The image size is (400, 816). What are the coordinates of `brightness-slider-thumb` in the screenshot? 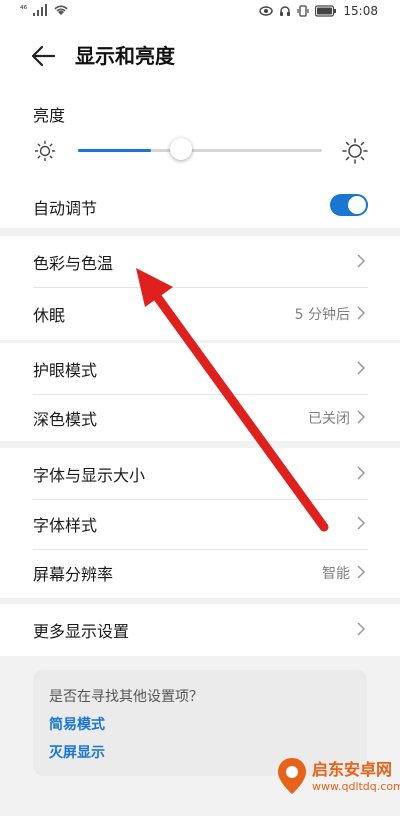 It's located at (181, 149).